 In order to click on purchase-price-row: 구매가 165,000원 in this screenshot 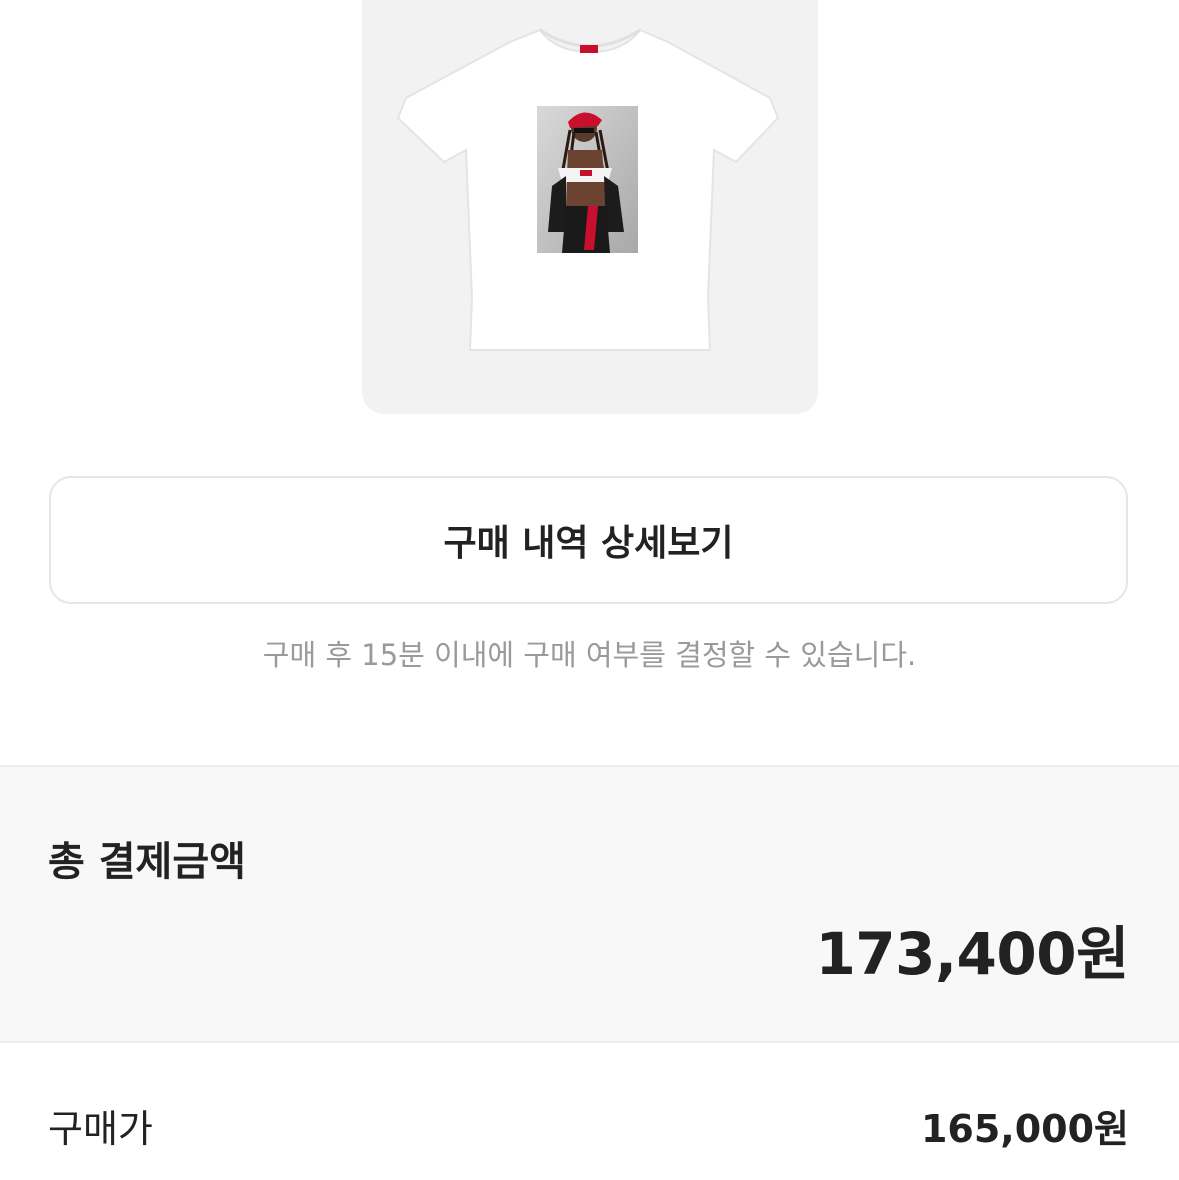, I will do `click(589, 1123)`.